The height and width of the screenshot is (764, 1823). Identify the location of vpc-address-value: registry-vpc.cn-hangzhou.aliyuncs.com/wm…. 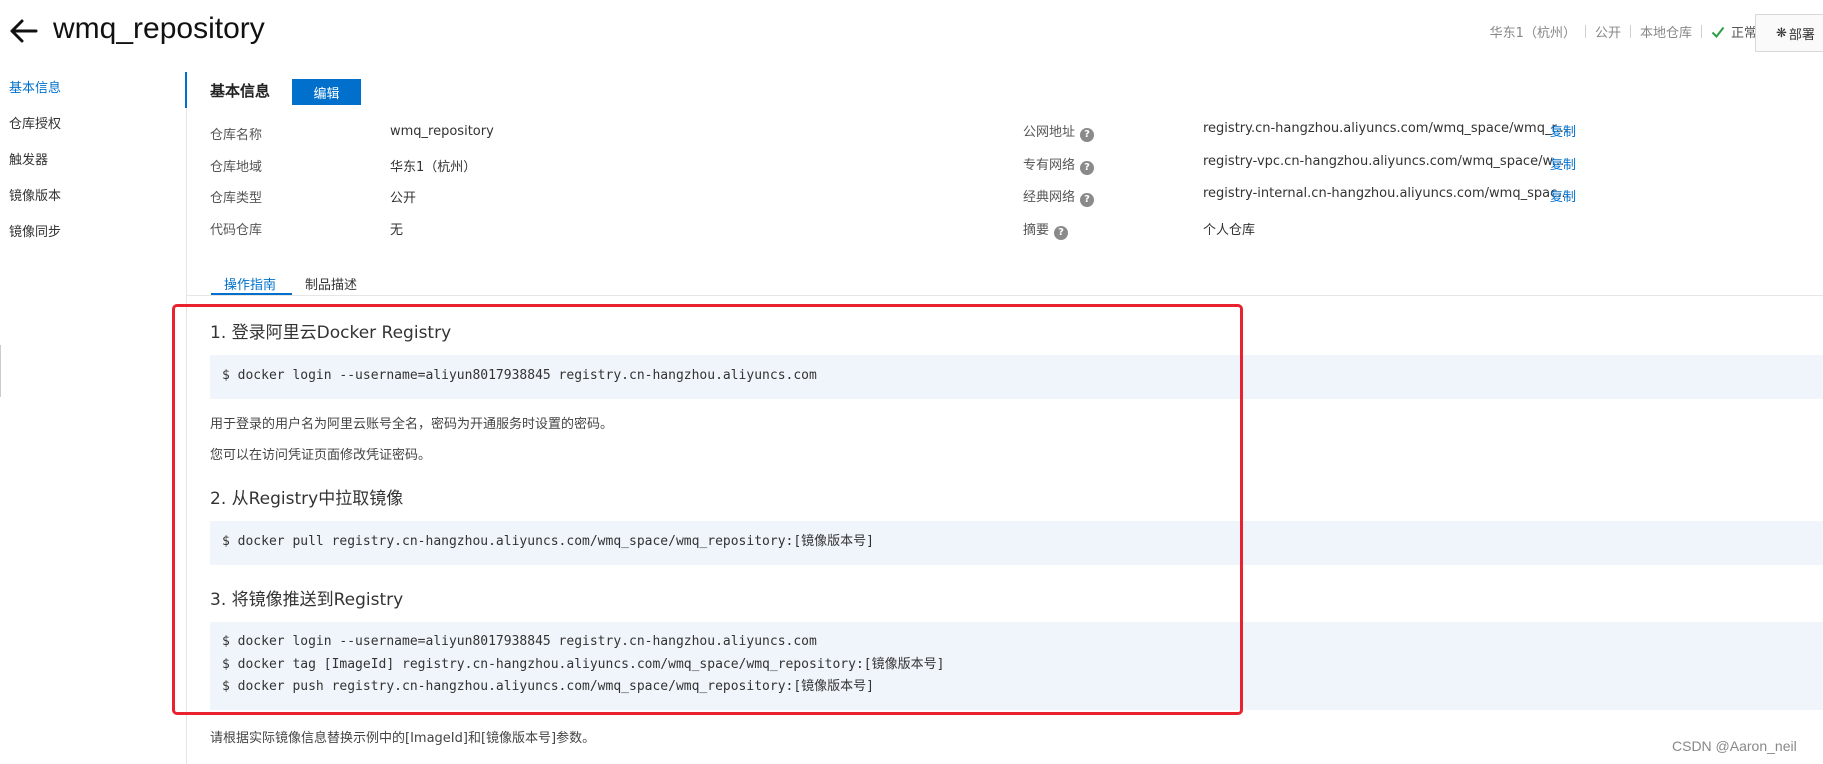
(1384, 161).